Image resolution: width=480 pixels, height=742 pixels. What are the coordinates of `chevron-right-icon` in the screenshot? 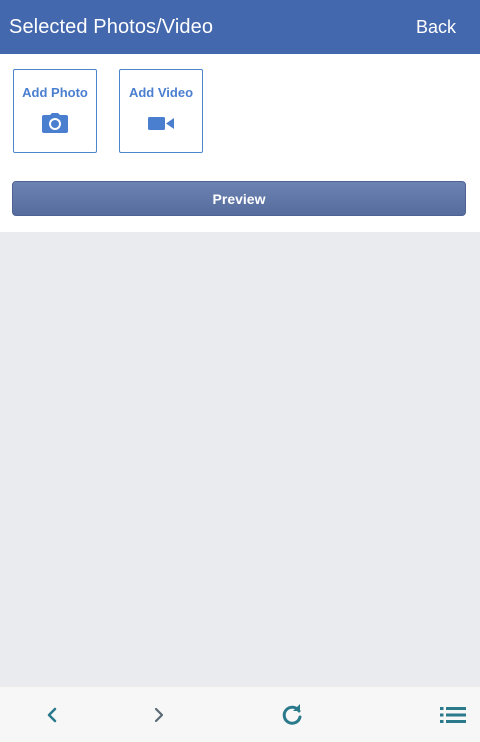 It's located at (159, 715).